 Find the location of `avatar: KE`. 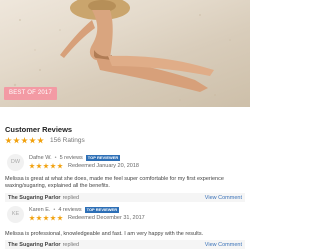

avatar: KE is located at coordinates (15, 214).